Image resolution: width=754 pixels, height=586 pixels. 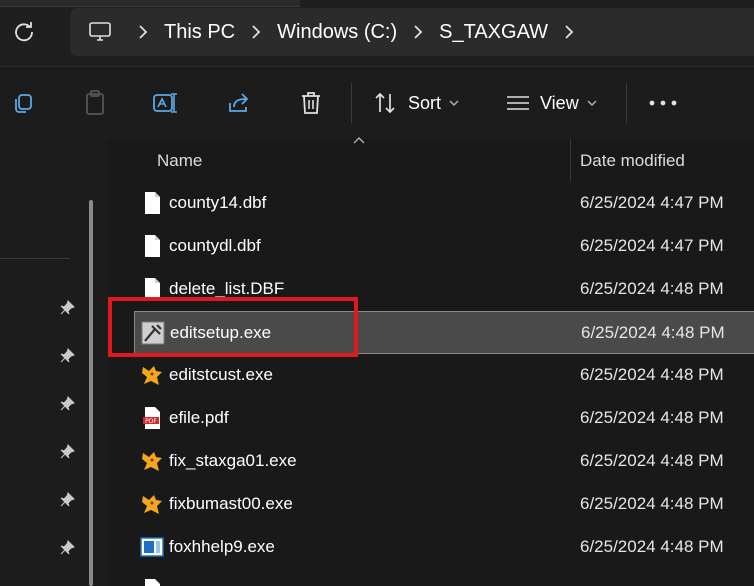 I want to click on delete-button, so click(x=311, y=103).